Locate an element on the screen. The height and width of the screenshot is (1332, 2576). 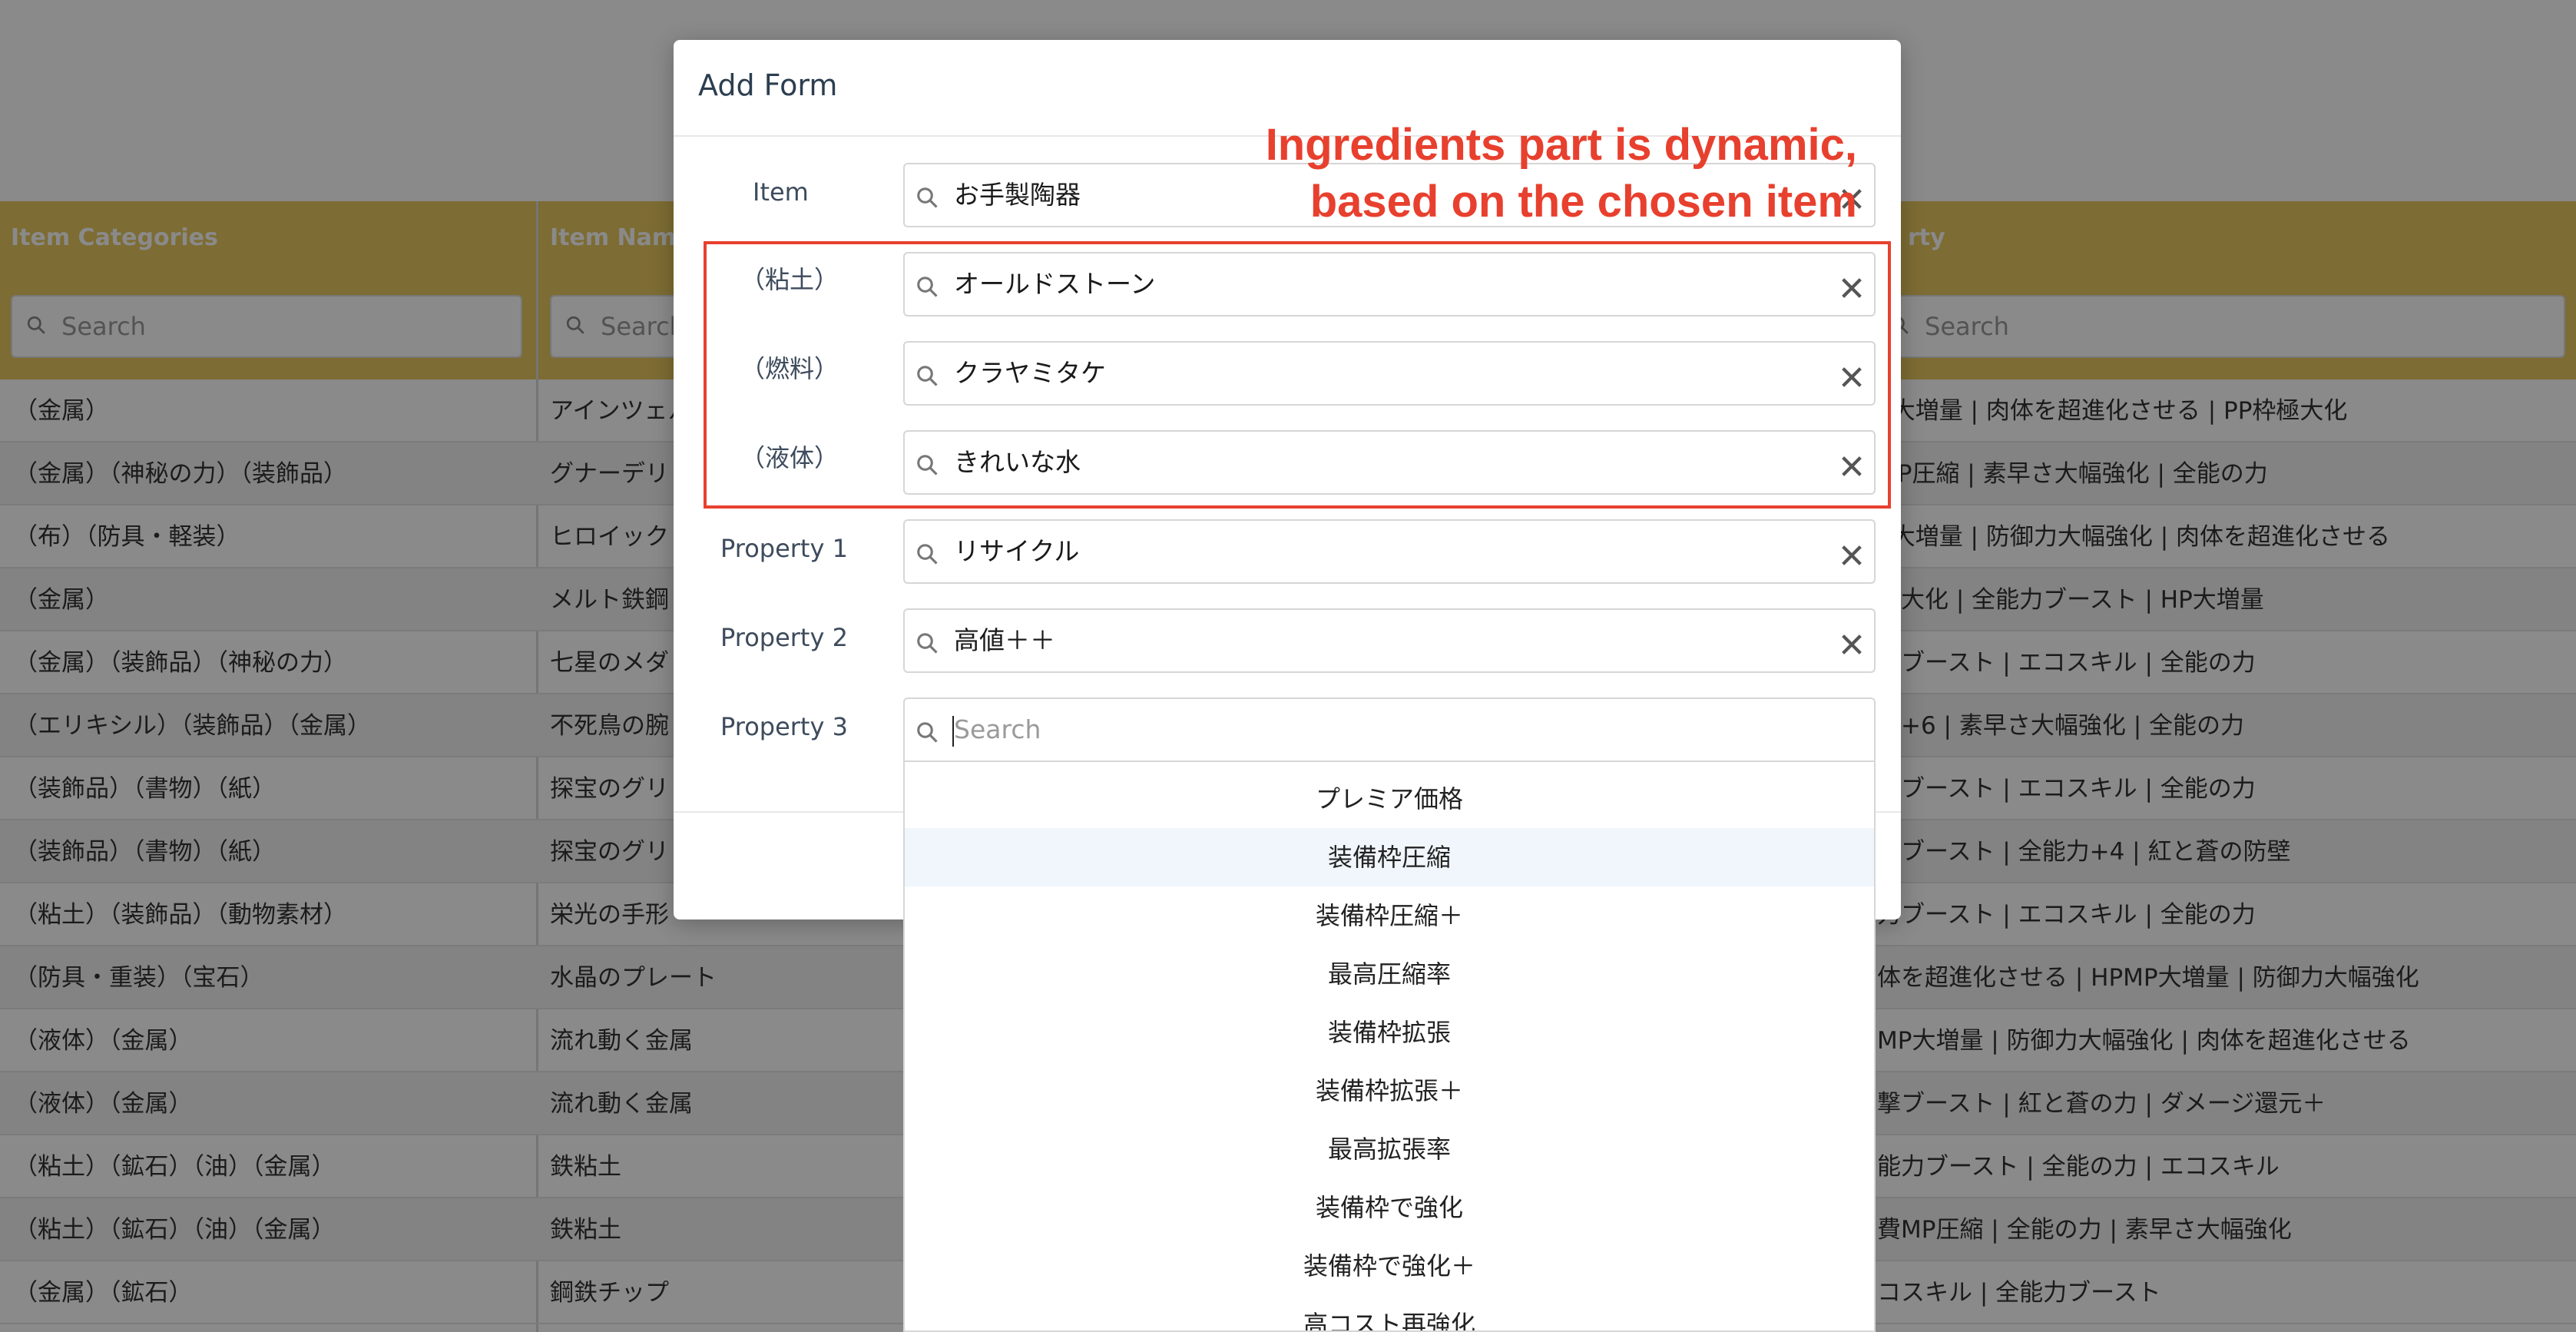
dropdown-option: 装備枠で強化 is located at coordinates (1390, 1207).